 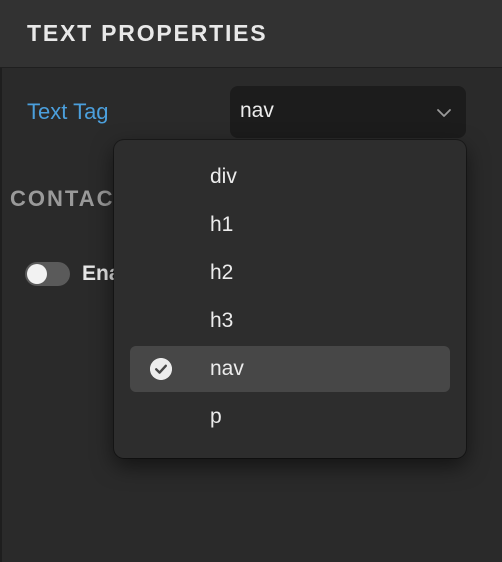 I want to click on option-p: p, so click(x=290, y=417).